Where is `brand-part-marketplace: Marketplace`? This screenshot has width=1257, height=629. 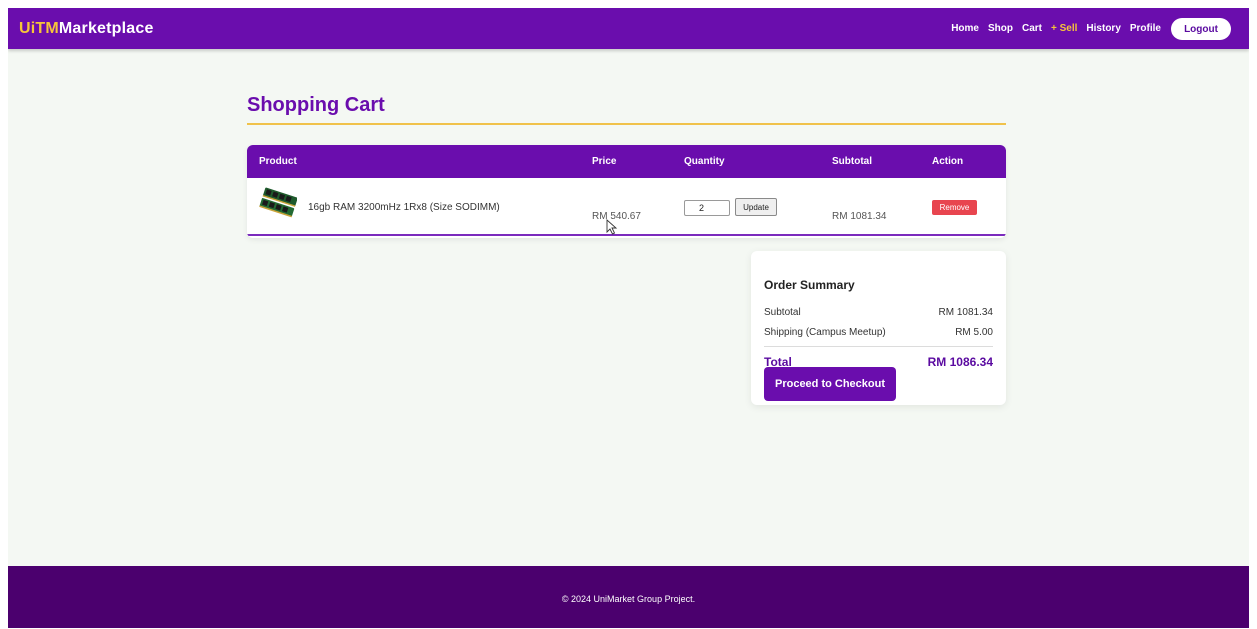 brand-part-marketplace: Marketplace is located at coordinates (106, 28).